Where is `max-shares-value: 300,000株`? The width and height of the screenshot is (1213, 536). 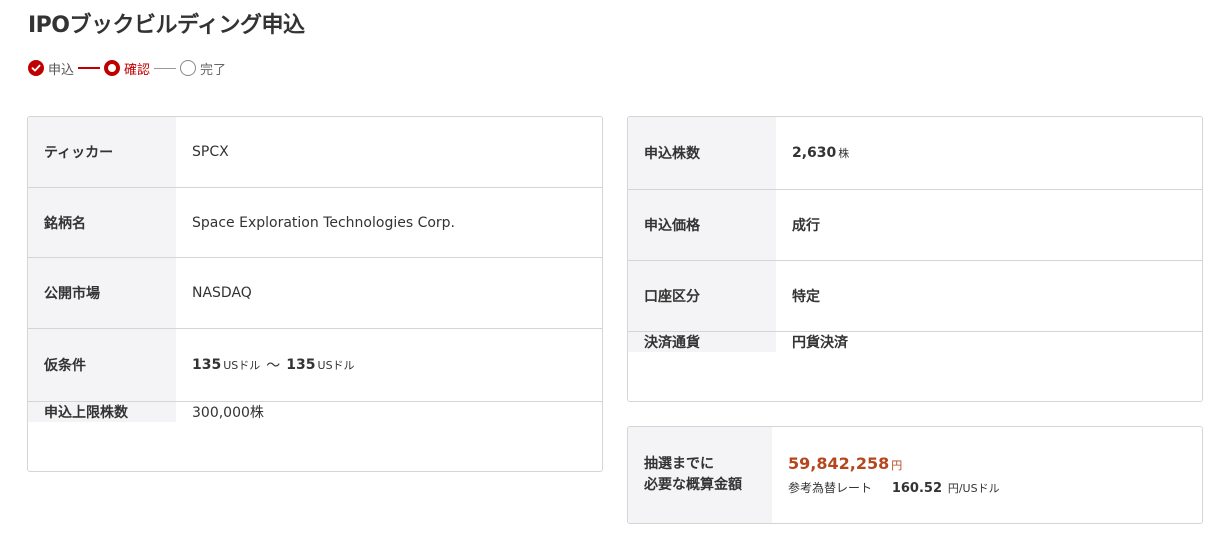 max-shares-value: 300,000株 is located at coordinates (228, 413).